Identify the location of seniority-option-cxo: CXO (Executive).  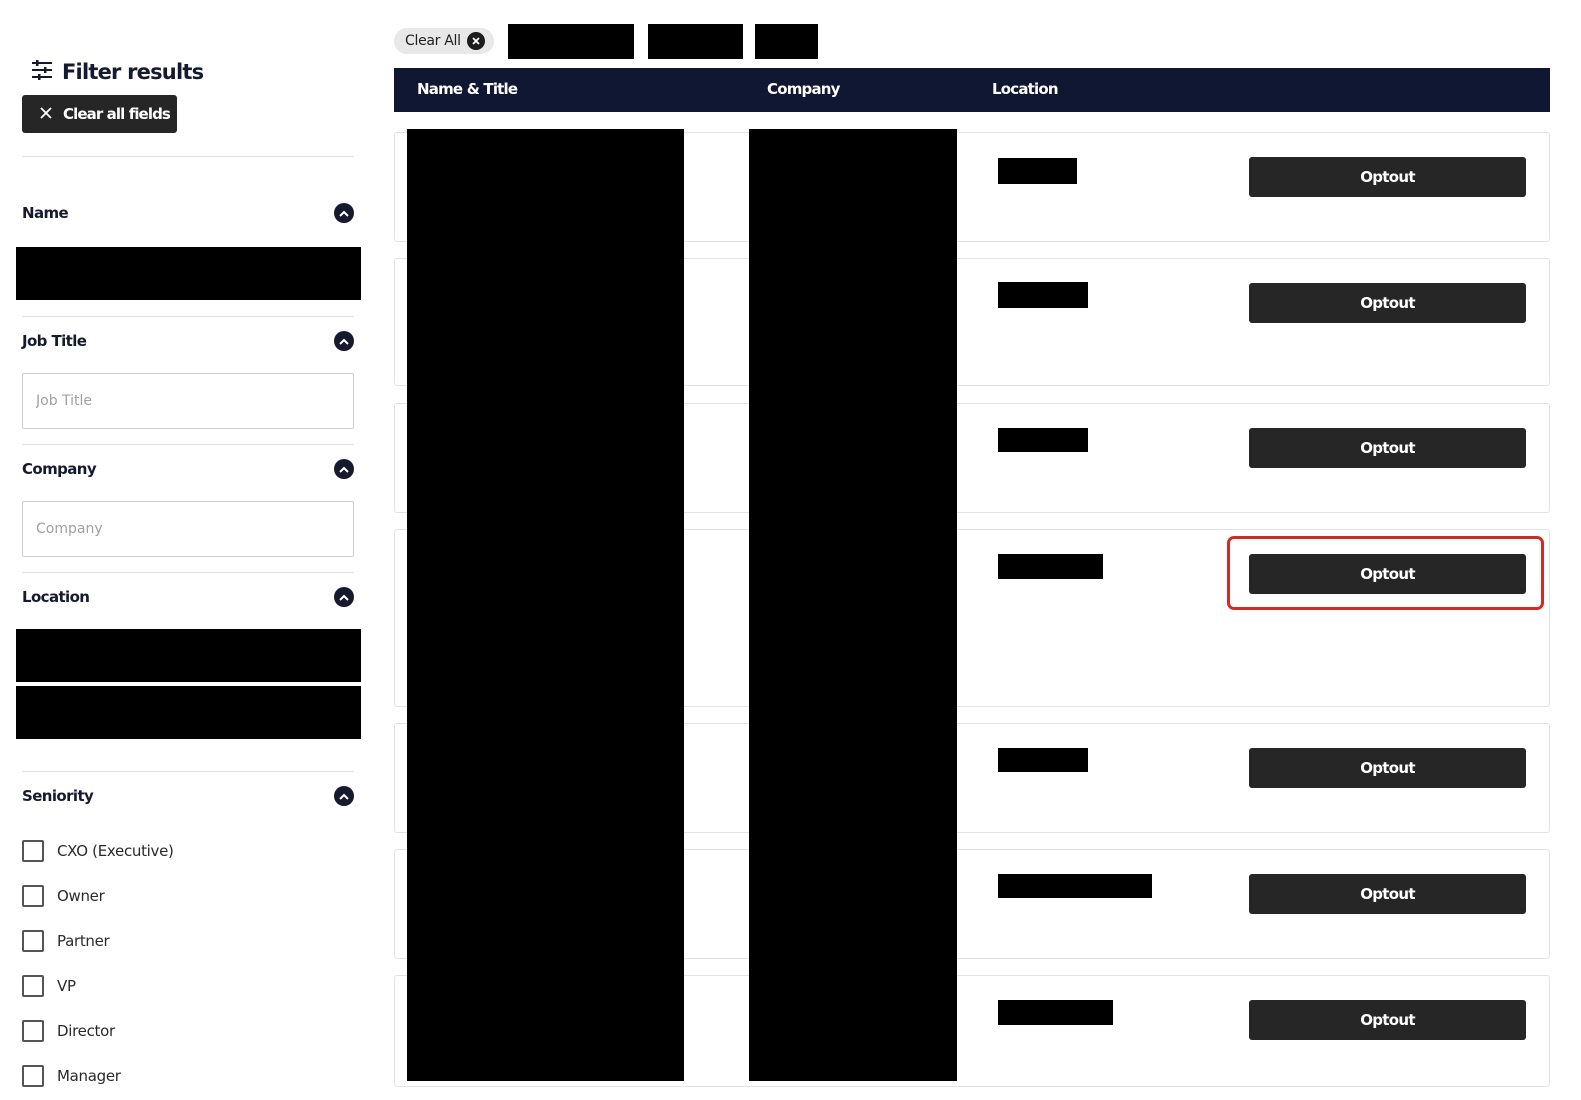
(98, 851).